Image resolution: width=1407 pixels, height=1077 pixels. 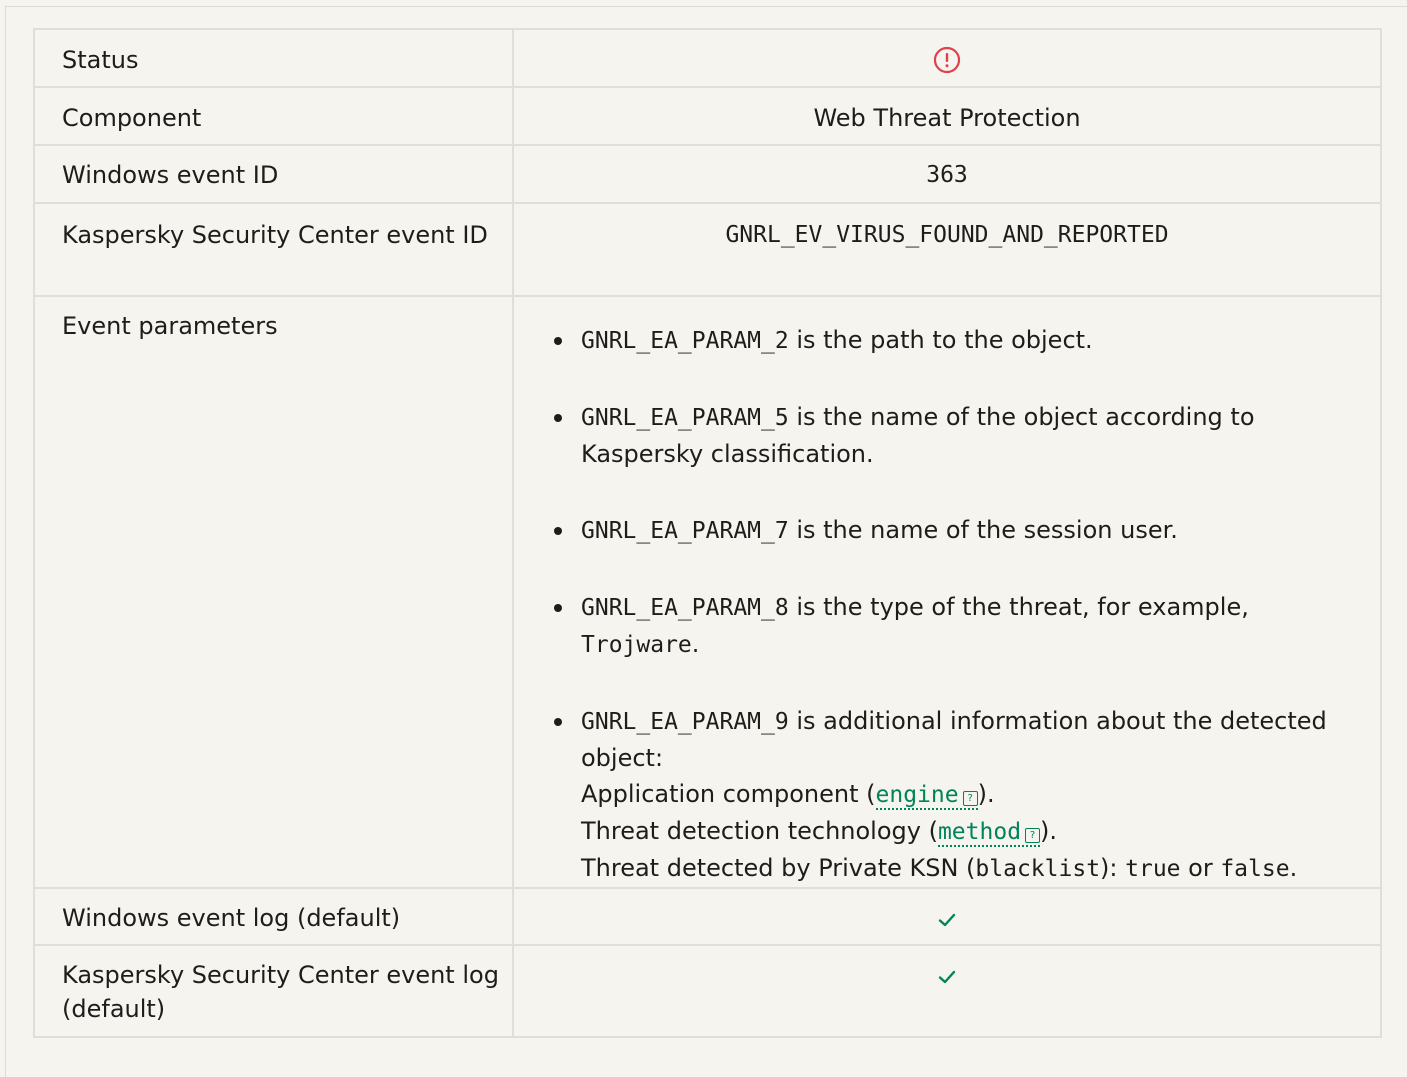 What do you see at coordinates (685, 722) in the screenshot?
I see `param-name: GNRL_EA_PARAM_9` at bounding box center [685, 722].